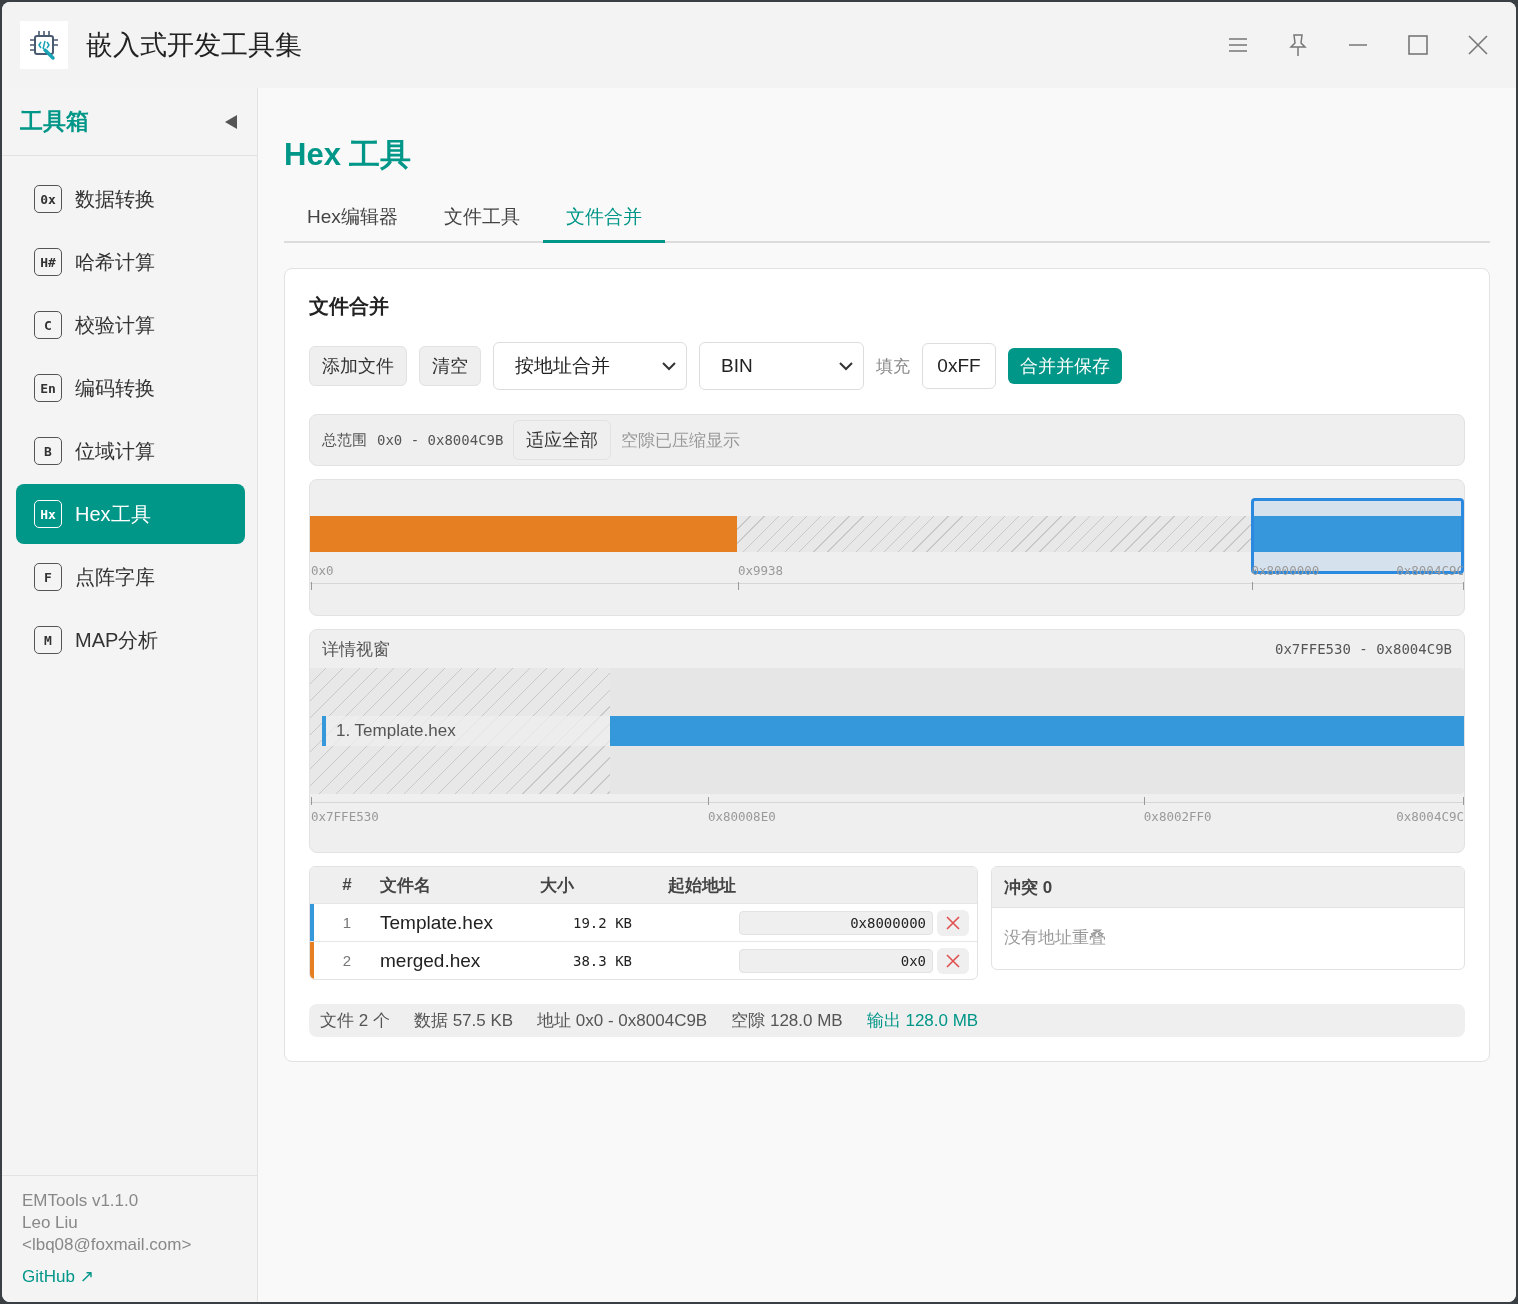  Describe the element at coordinates (681, 440) in the screenshot. I see `gap-note: 空隙已压缩显示` at that location.